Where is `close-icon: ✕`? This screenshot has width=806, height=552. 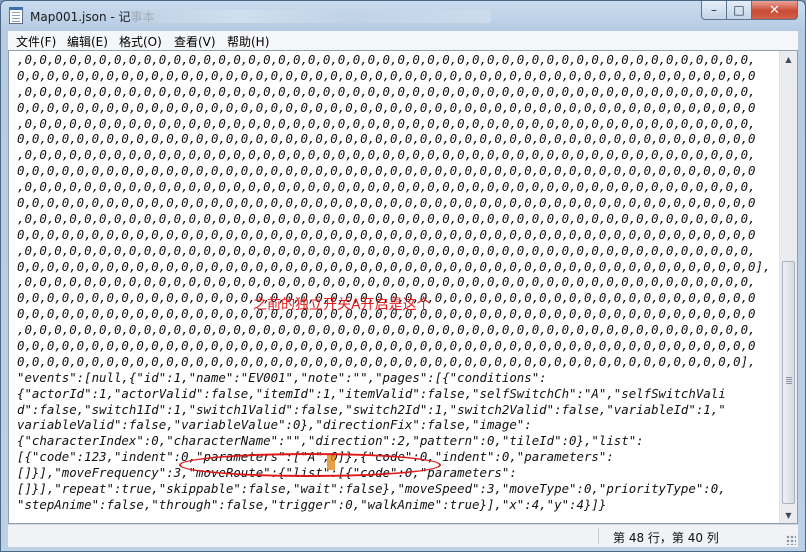 close-icon: ✕ is located at coordinates (774, 10).